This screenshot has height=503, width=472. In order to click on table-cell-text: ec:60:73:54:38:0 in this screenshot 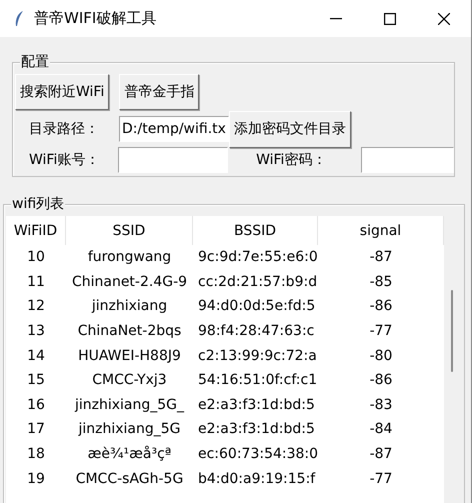, I will do `click(257, 454)`.